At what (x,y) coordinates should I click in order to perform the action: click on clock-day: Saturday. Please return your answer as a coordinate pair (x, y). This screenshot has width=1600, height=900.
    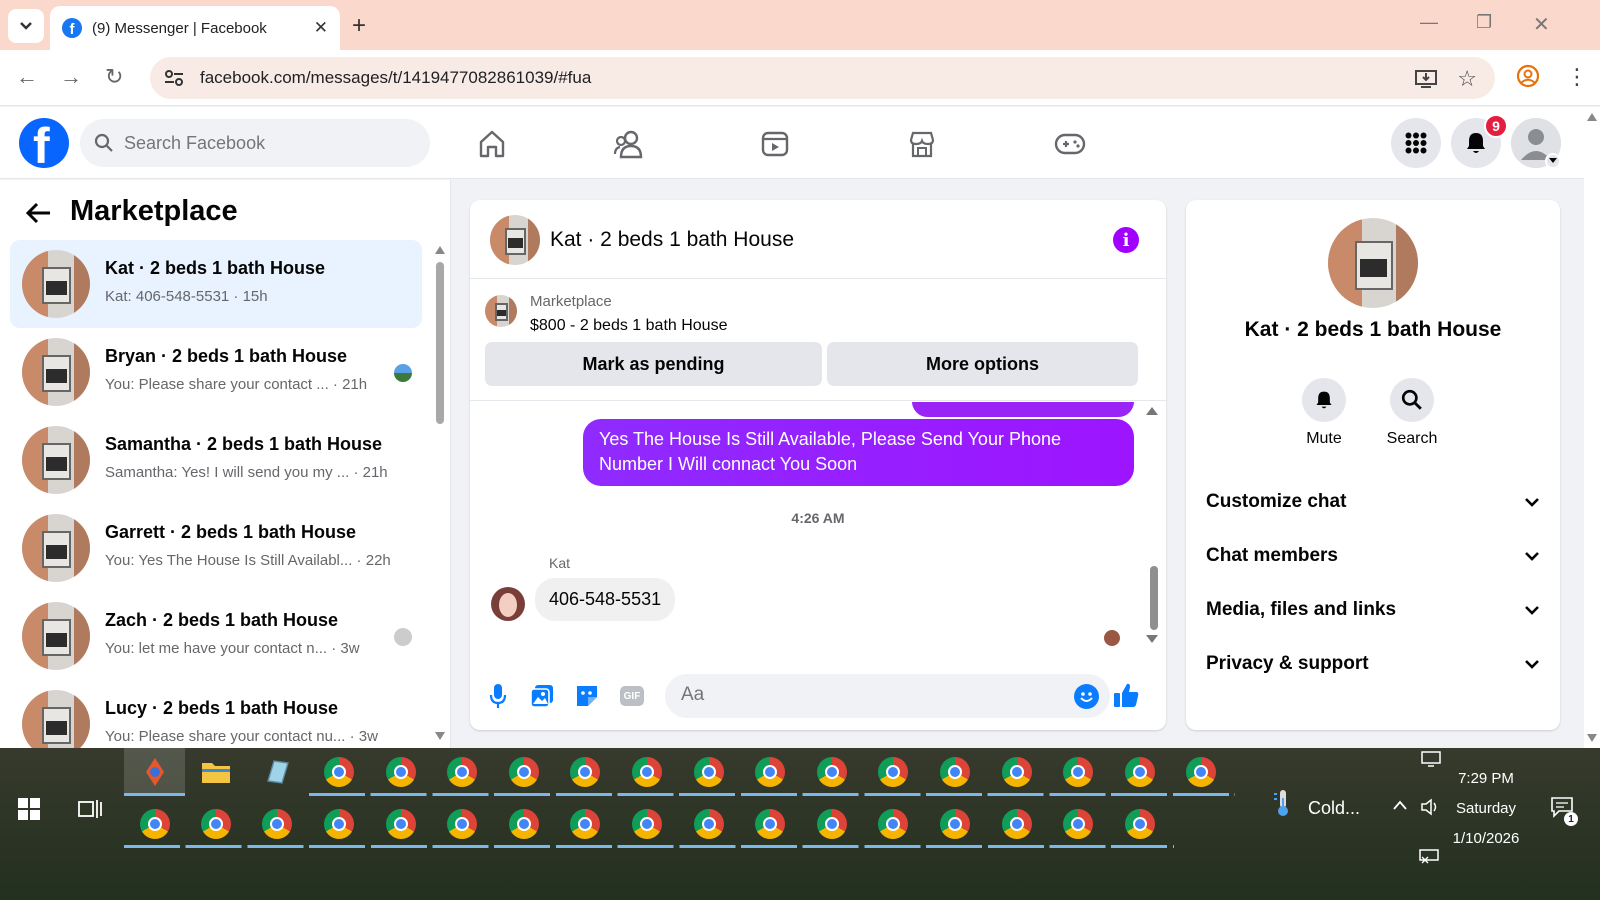
    Looking at the image, I should click on (1486, 808).